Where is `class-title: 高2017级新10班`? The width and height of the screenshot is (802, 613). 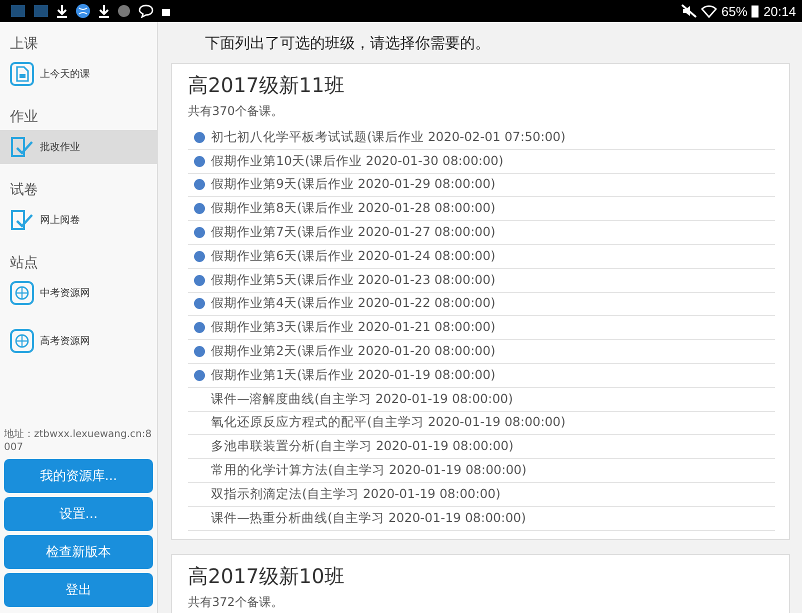 class-title: 高2017级新10班 is located at coordinates (267, 576).